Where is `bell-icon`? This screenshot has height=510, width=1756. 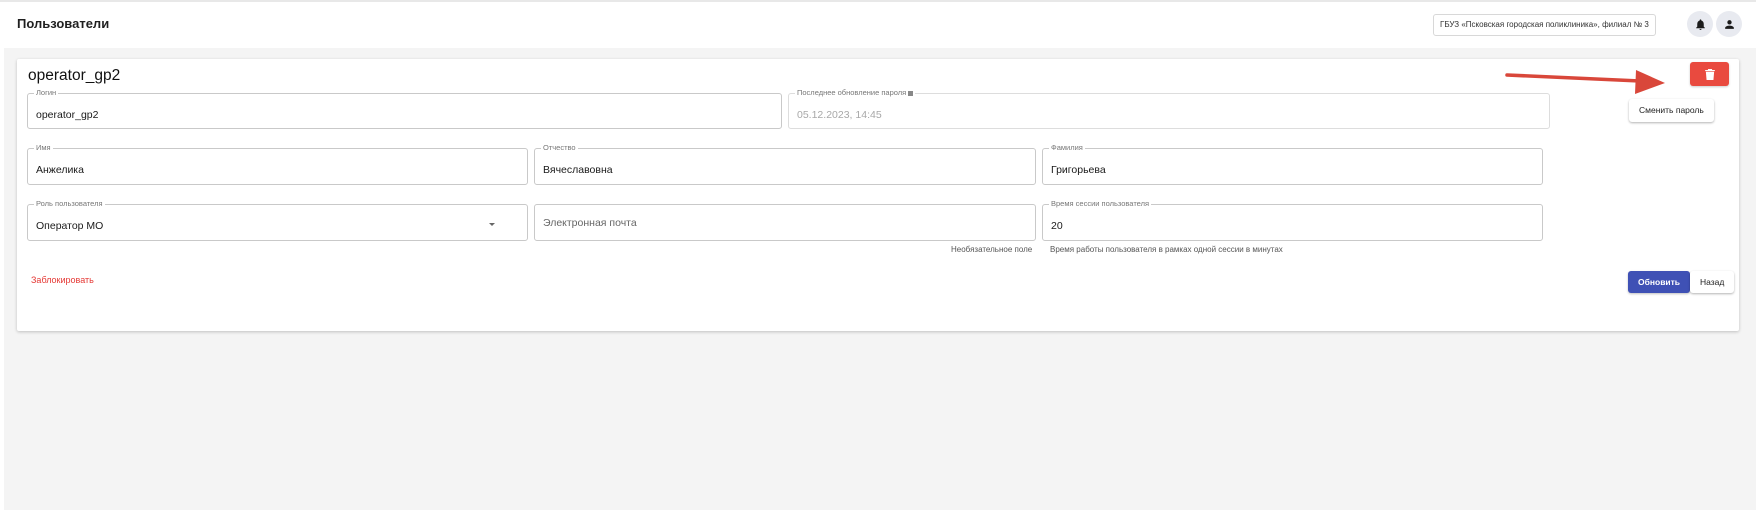
bell-icon is located at coordinates (1700, 24).